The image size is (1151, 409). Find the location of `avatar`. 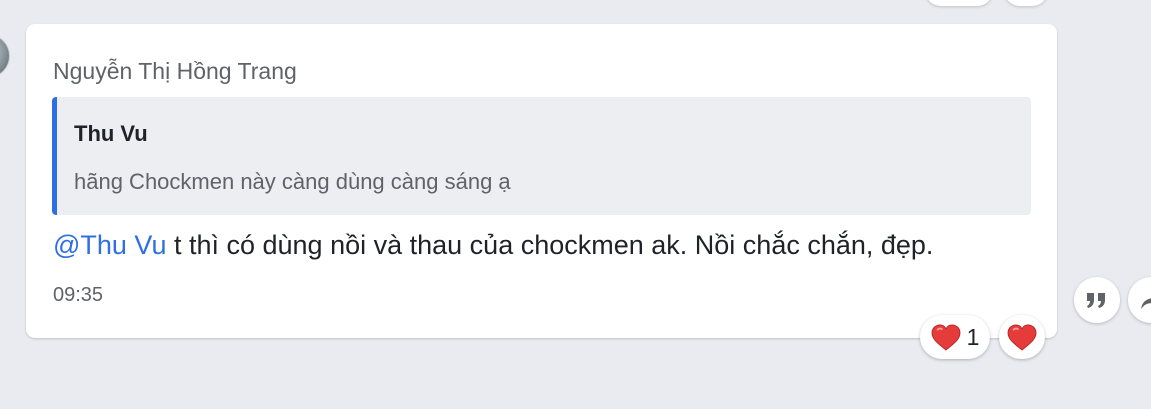

avatar is located at coordinates (5, 56).